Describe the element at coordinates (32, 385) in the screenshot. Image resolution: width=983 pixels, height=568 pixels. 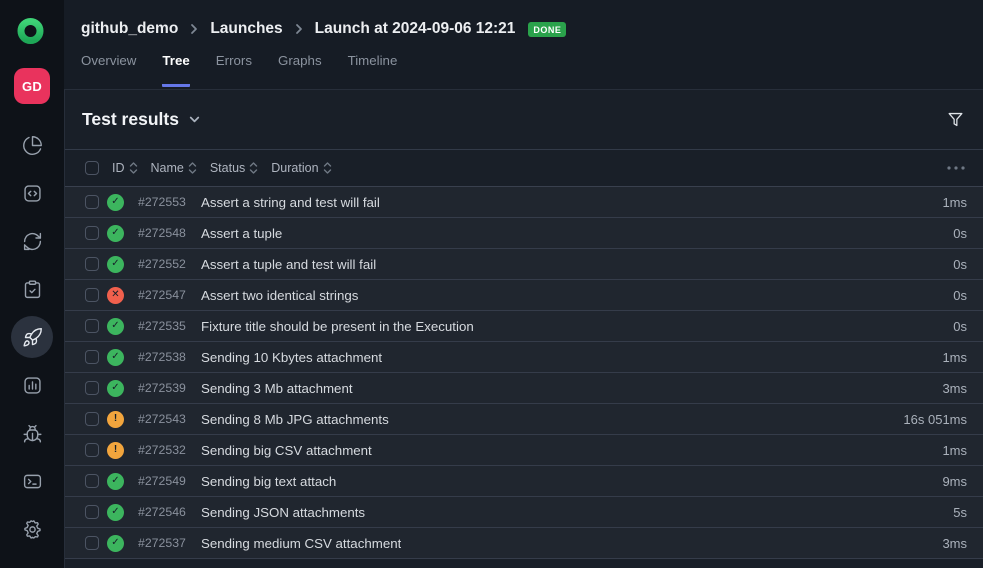
I see `sidebar-item-analytics` at that location.